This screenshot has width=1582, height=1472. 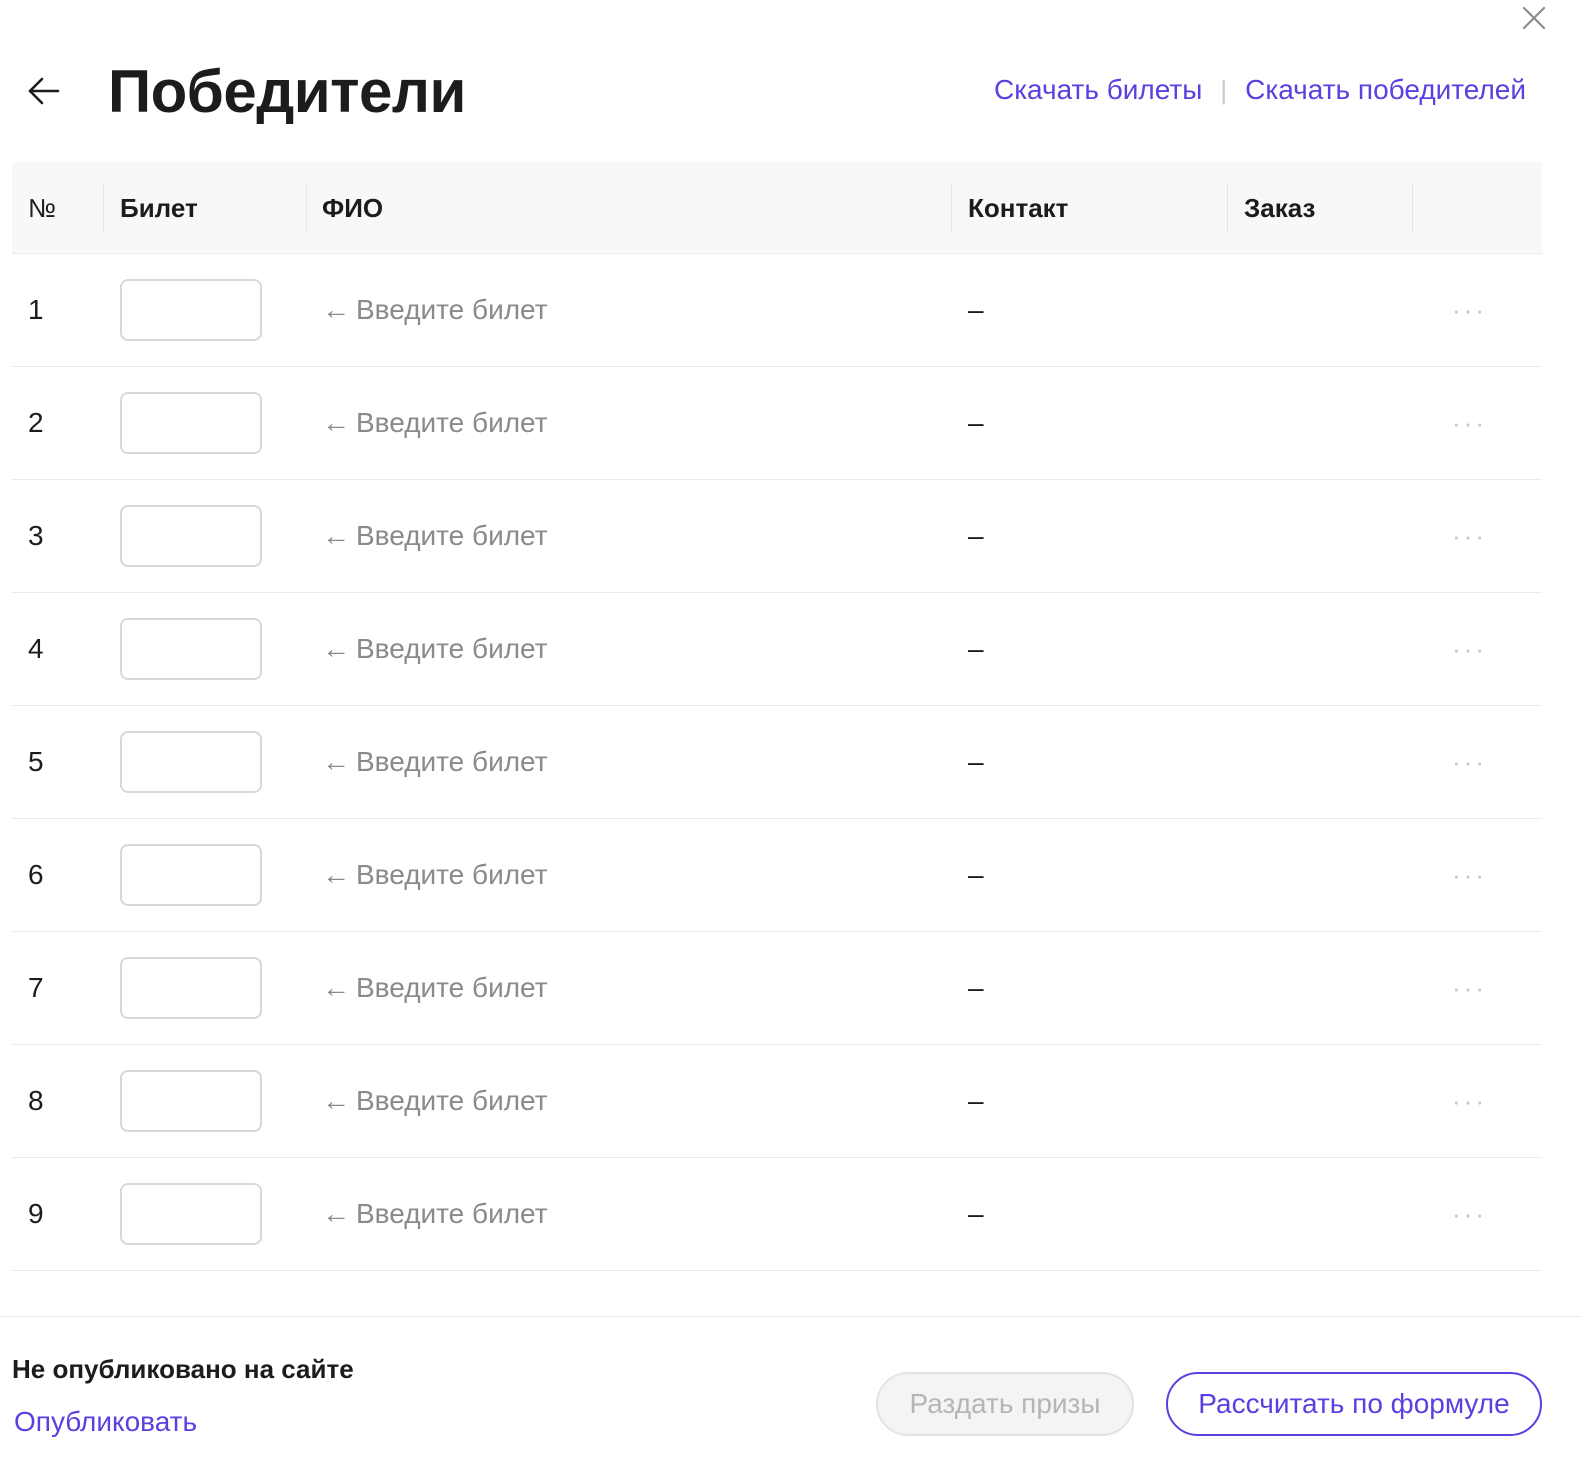 What do you see at coordinates (42, 207) in the screenshot?
I see `column-header-number: №` at bounding box center [42, 207].